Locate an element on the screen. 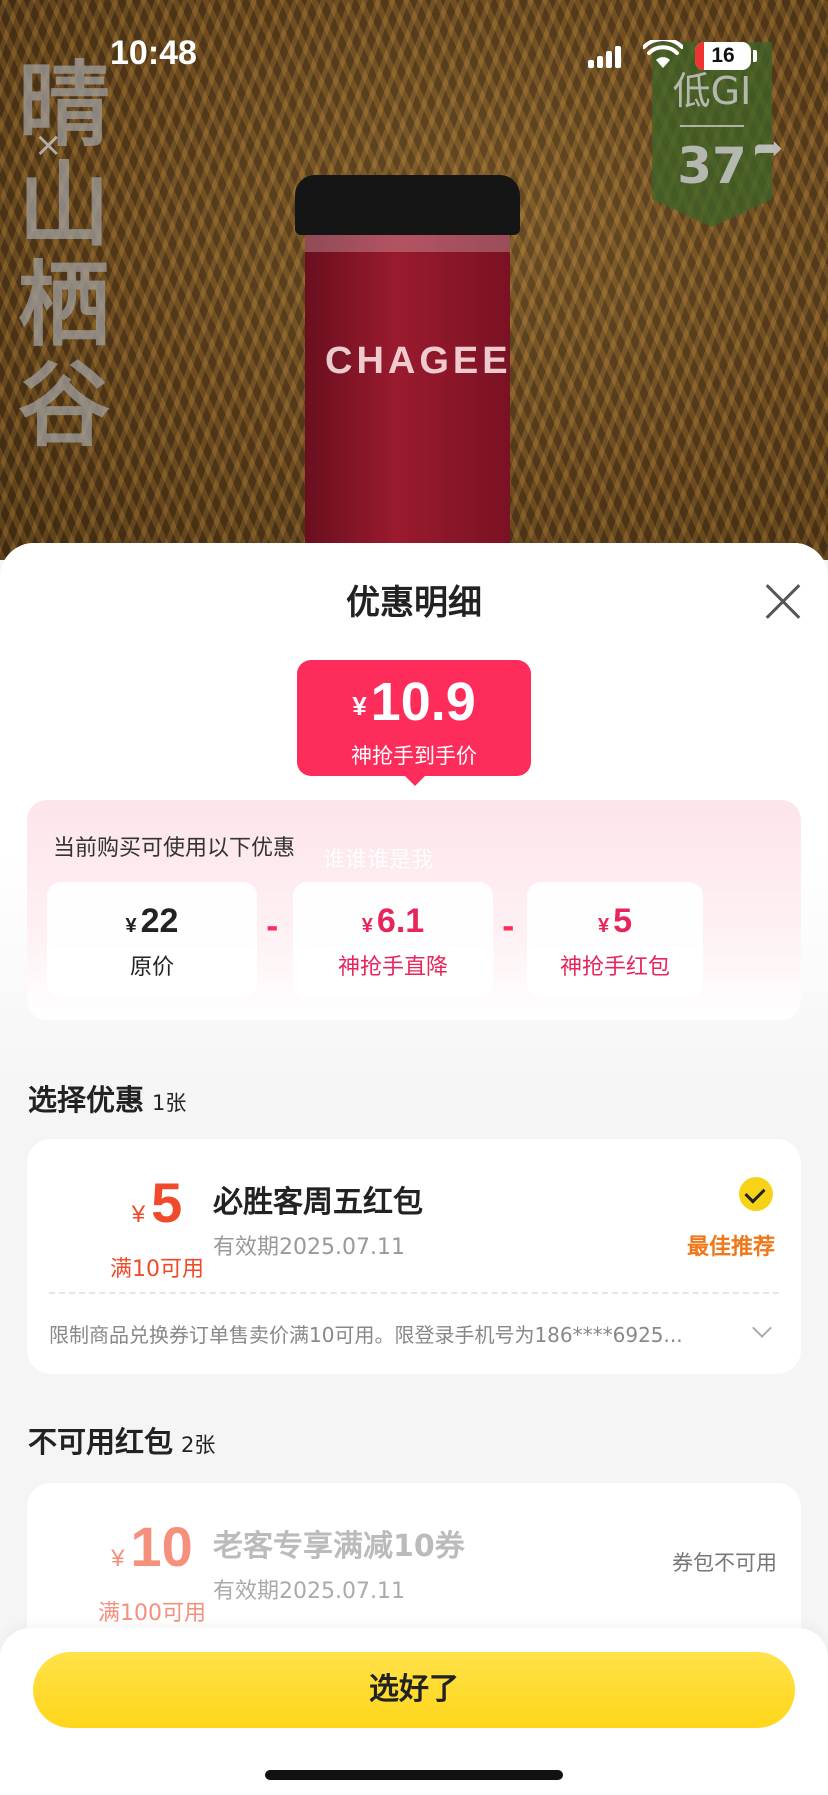 This screenshot has width=828, height=1795. tea-cup: CHAGEE is located at coordinates (407, 372).